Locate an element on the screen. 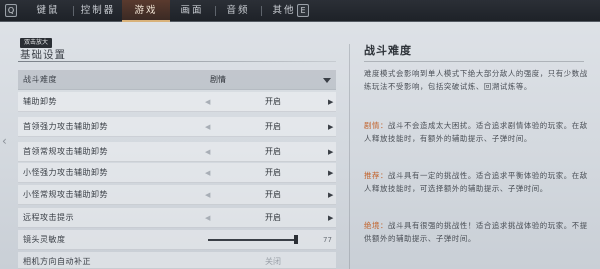 The width and height of the screenshot is (600, 269). setting-row-camera-auto-correct: 相机方向自动补正 关闭 is located at coordinates (177, 260).